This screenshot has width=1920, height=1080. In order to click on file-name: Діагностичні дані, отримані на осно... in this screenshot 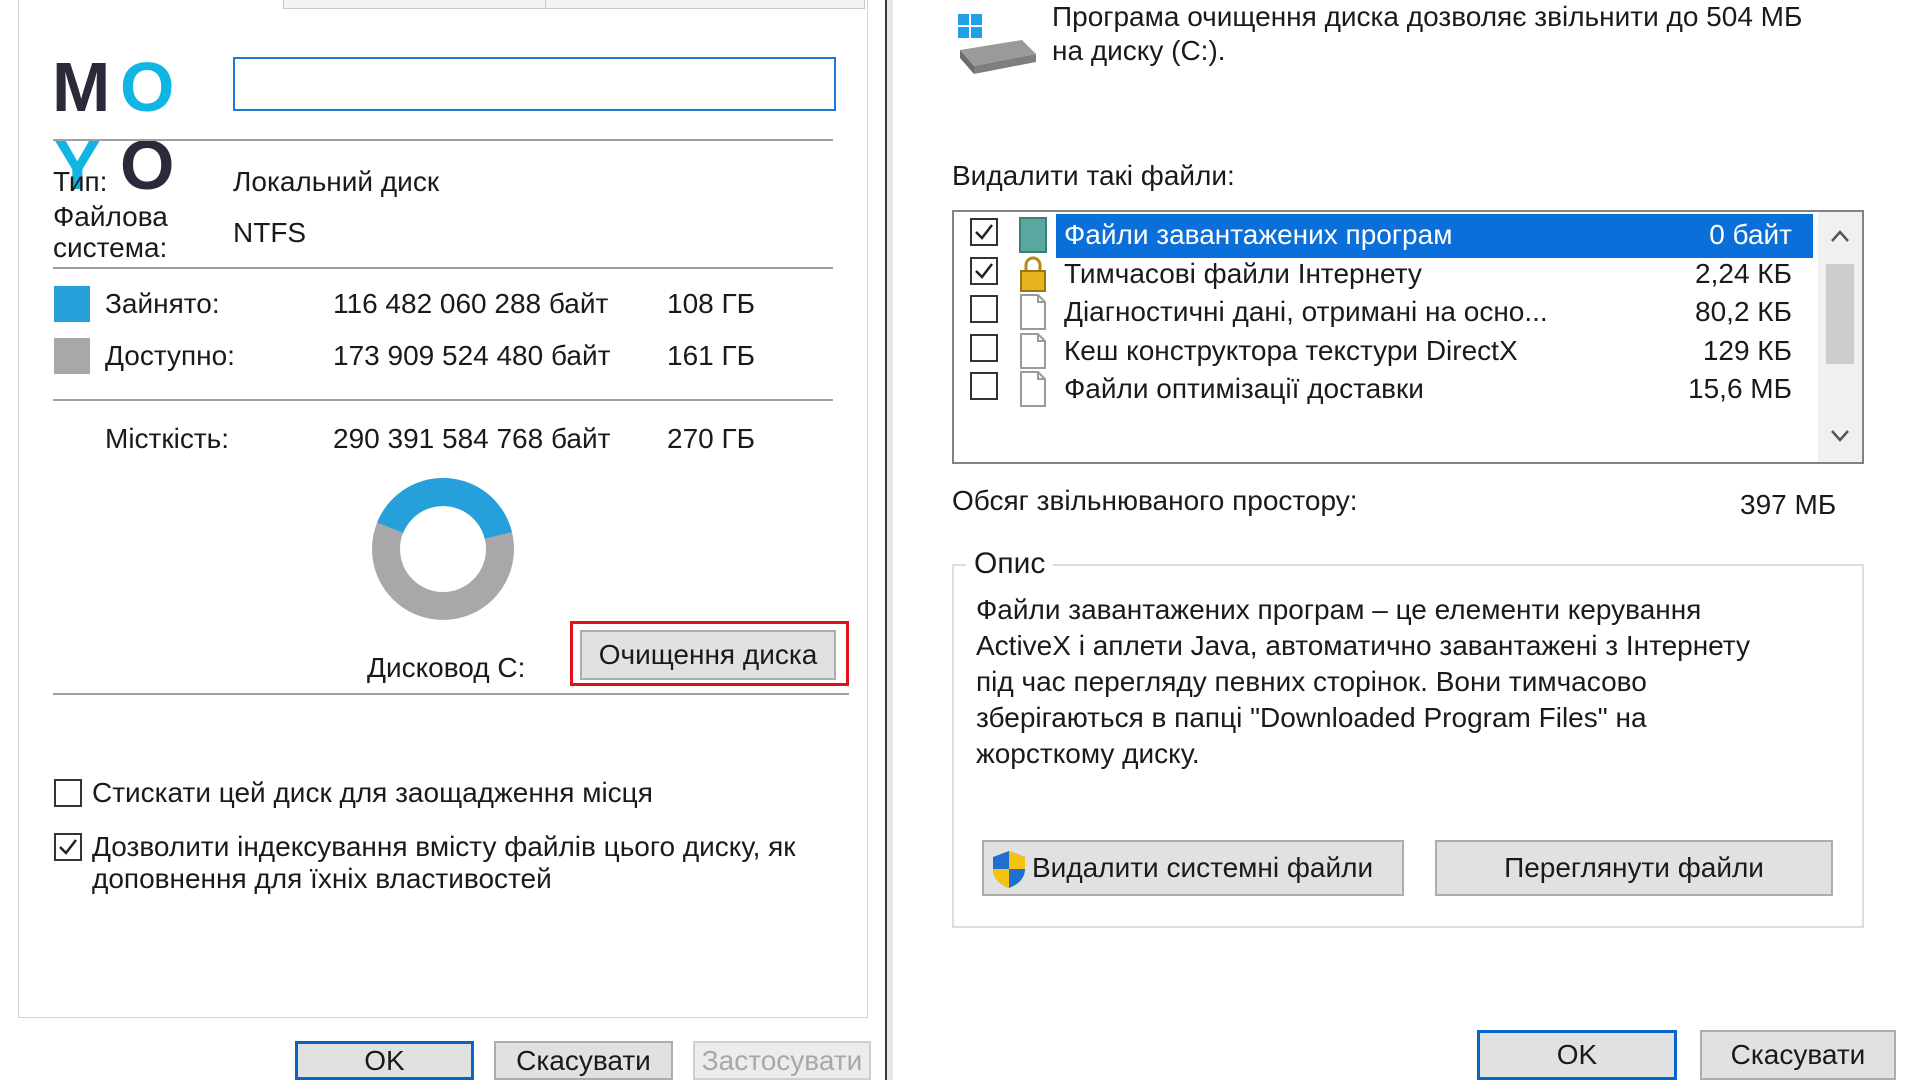, I will do `click(1306, 311)`.